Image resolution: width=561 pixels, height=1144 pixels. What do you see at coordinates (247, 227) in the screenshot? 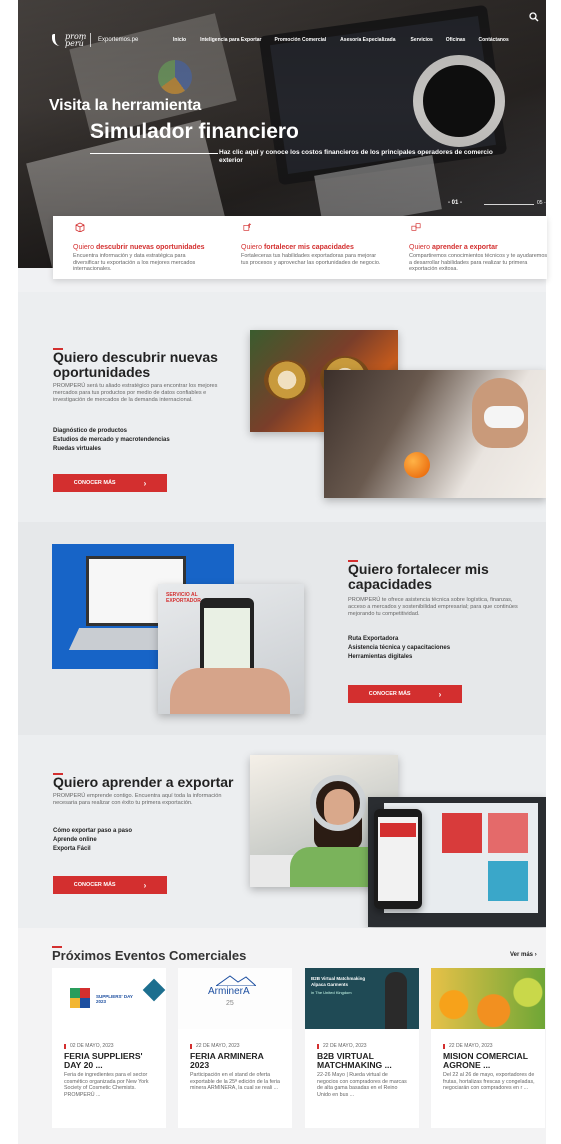
I see `boxes-upload-icon` at bounding box center [247, 227].